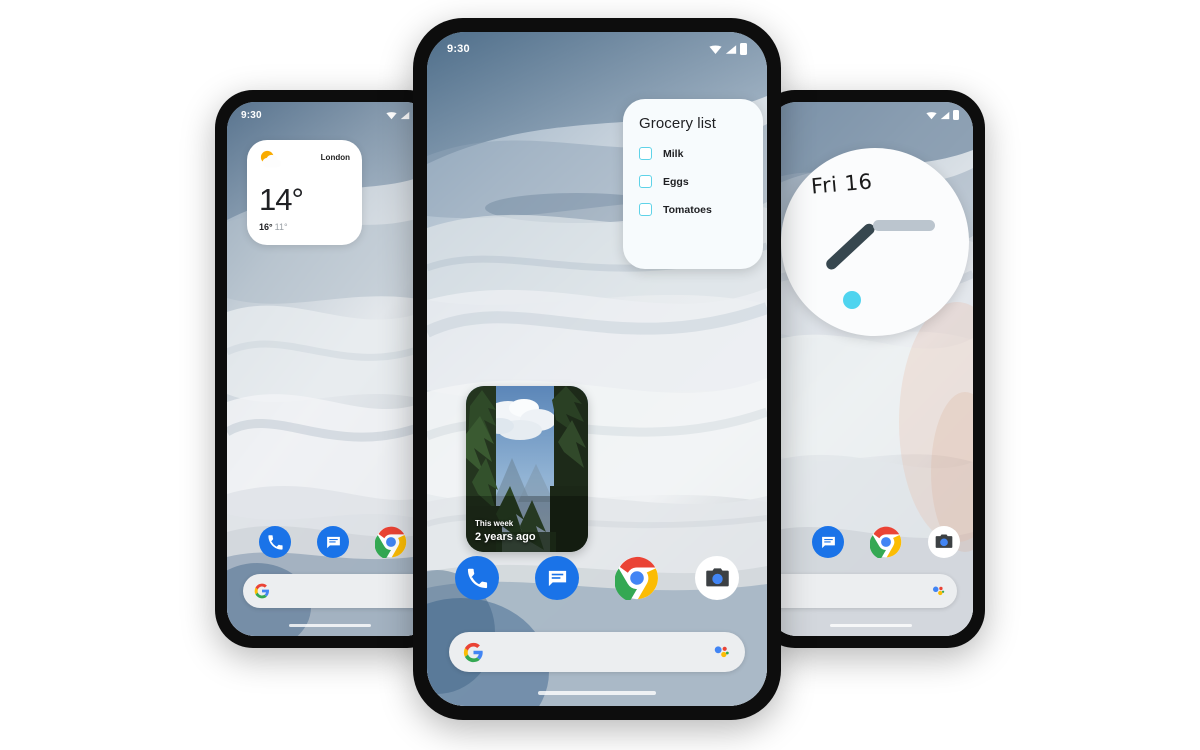 Image resolution: width=1200 pixels, height=750 pixels. What do you see at coordinates (281, 227) in the screenshot?
I see `weather-low: 11°` at bounding box center [281, 227].